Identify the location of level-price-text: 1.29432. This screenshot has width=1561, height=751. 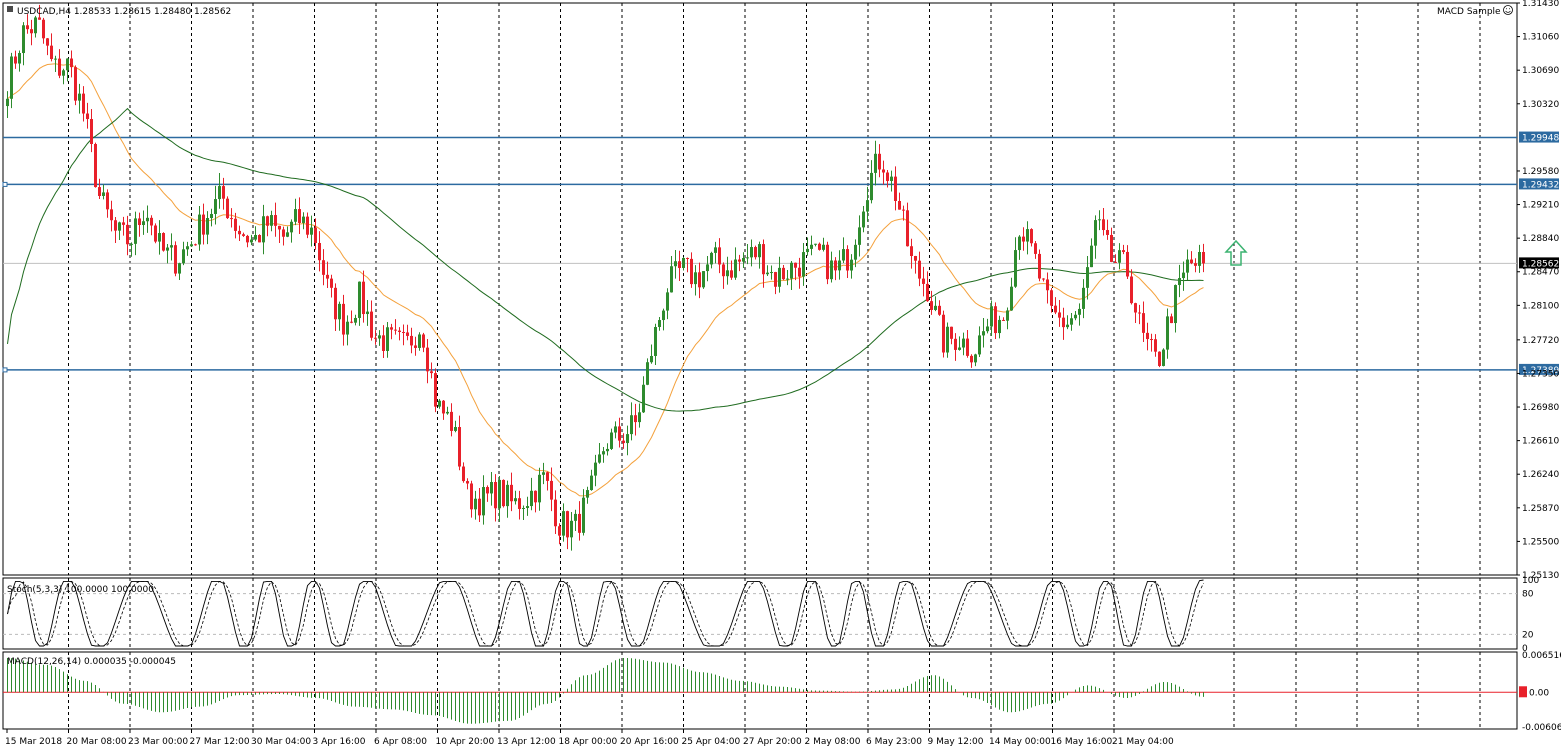
(1540, 185).